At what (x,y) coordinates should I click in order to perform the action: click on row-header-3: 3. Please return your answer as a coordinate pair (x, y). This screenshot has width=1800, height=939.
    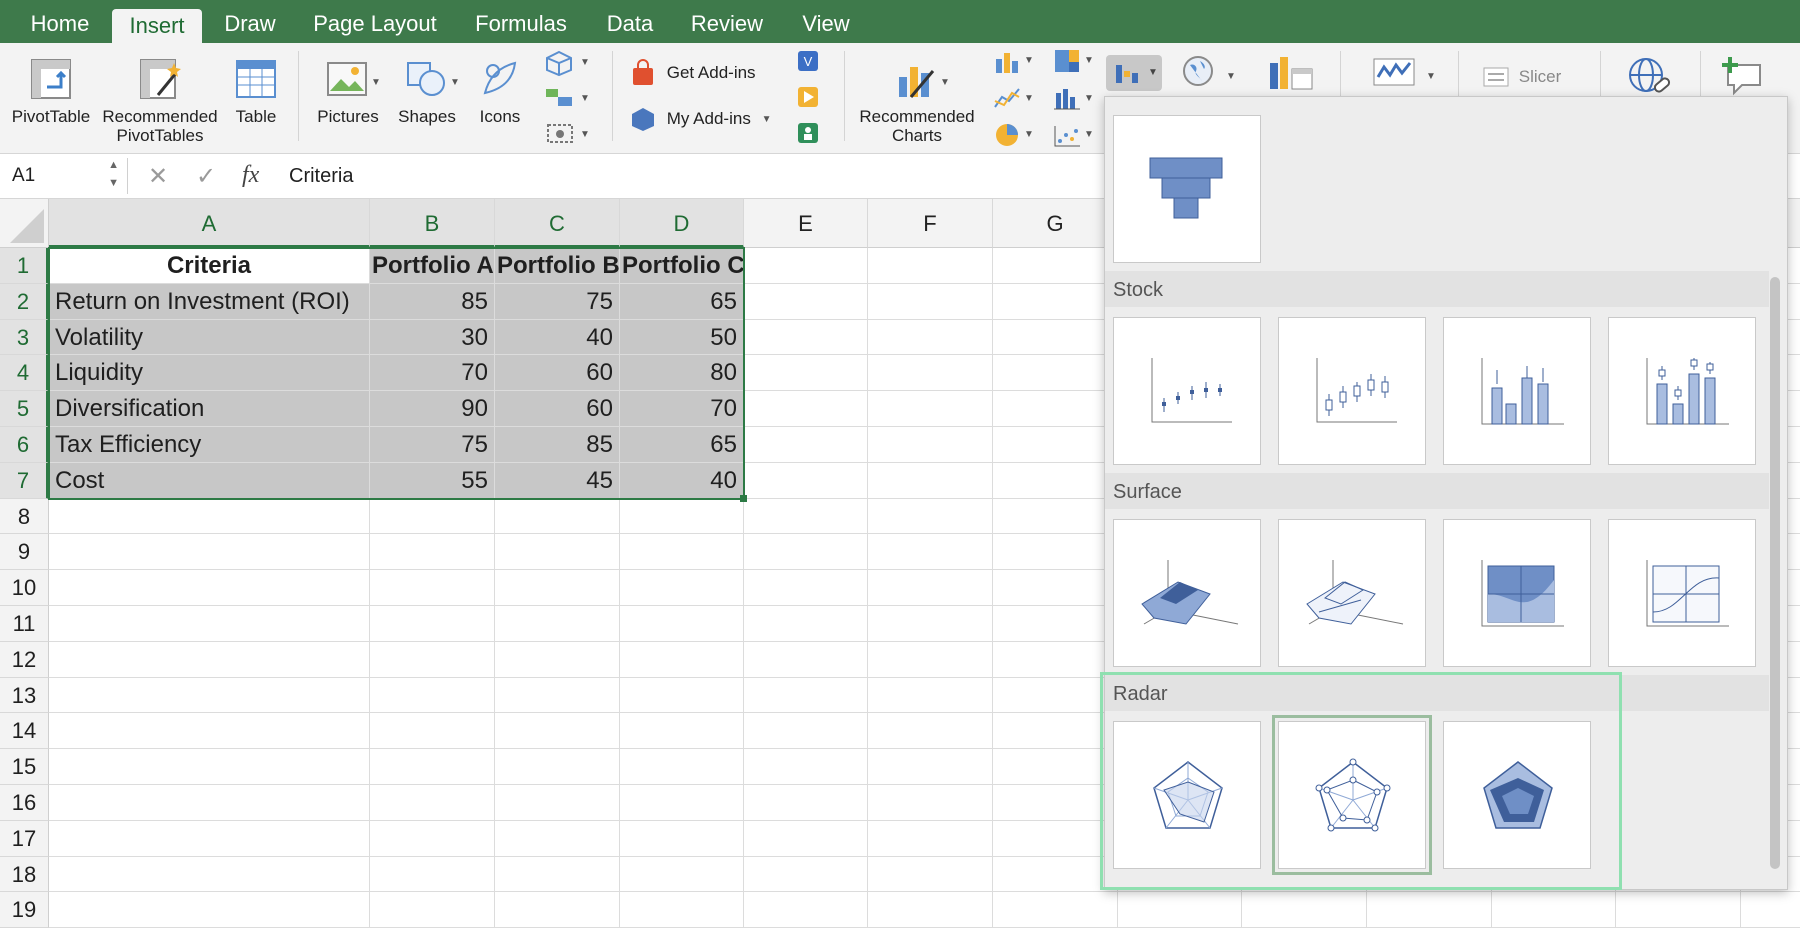
    Looking at the image, I should click on (24, 337).